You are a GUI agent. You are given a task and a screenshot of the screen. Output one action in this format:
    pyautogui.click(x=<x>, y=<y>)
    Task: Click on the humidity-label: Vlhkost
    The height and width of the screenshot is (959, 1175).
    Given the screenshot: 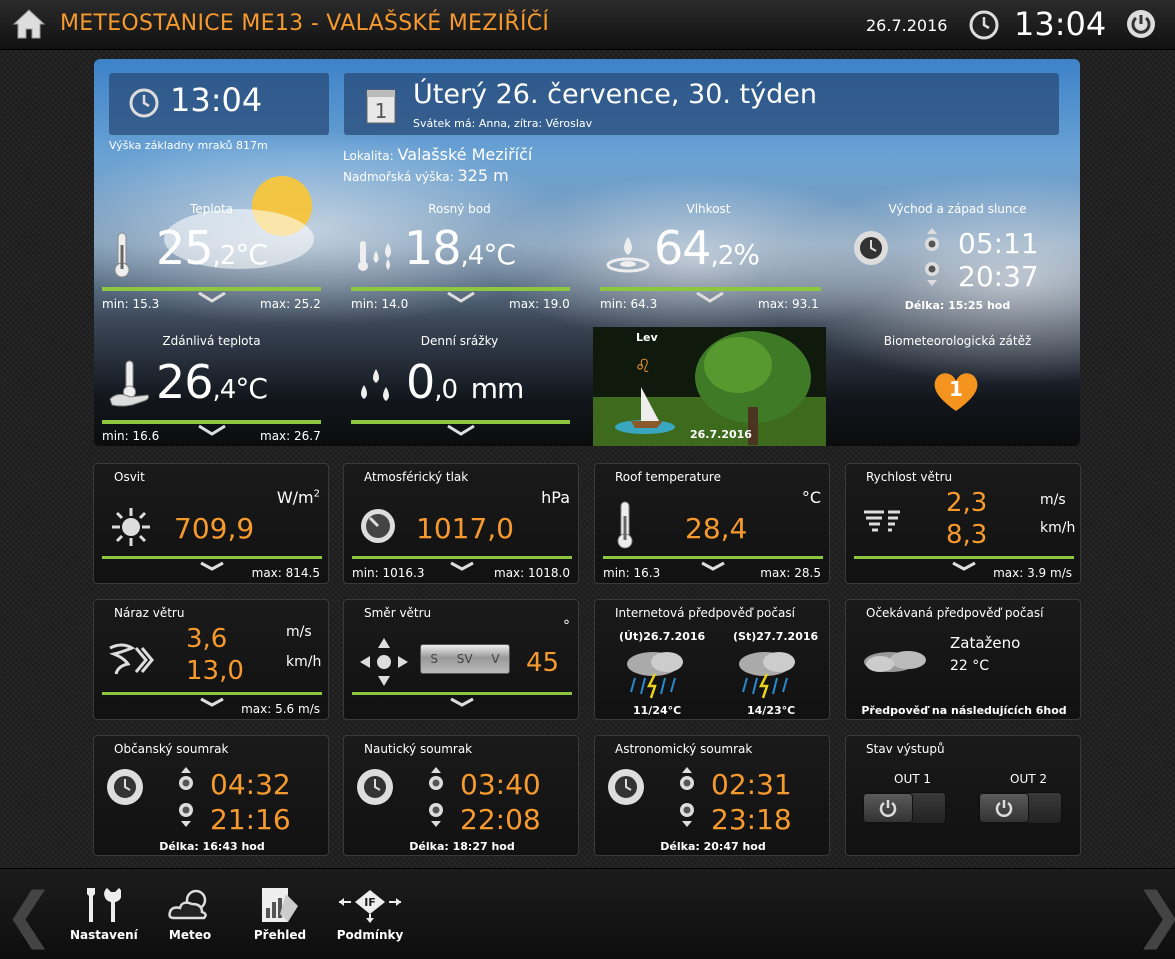 What is the action you would take?
    pyautogui.click(x=708, y=209)
    